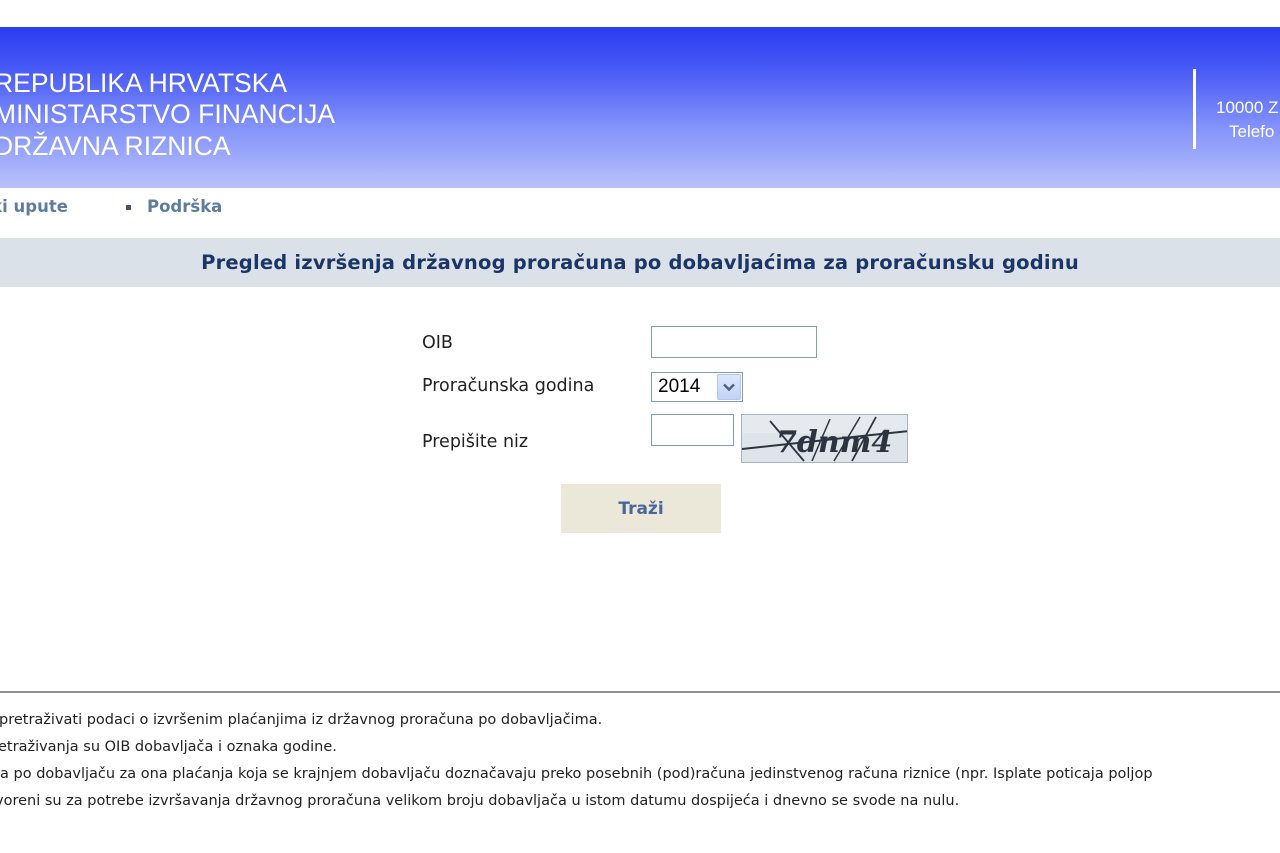 The image size is (1280, 853). Describe the element at coordinates (640, 692) in the screenshot. I see `footer-divider` at that location.